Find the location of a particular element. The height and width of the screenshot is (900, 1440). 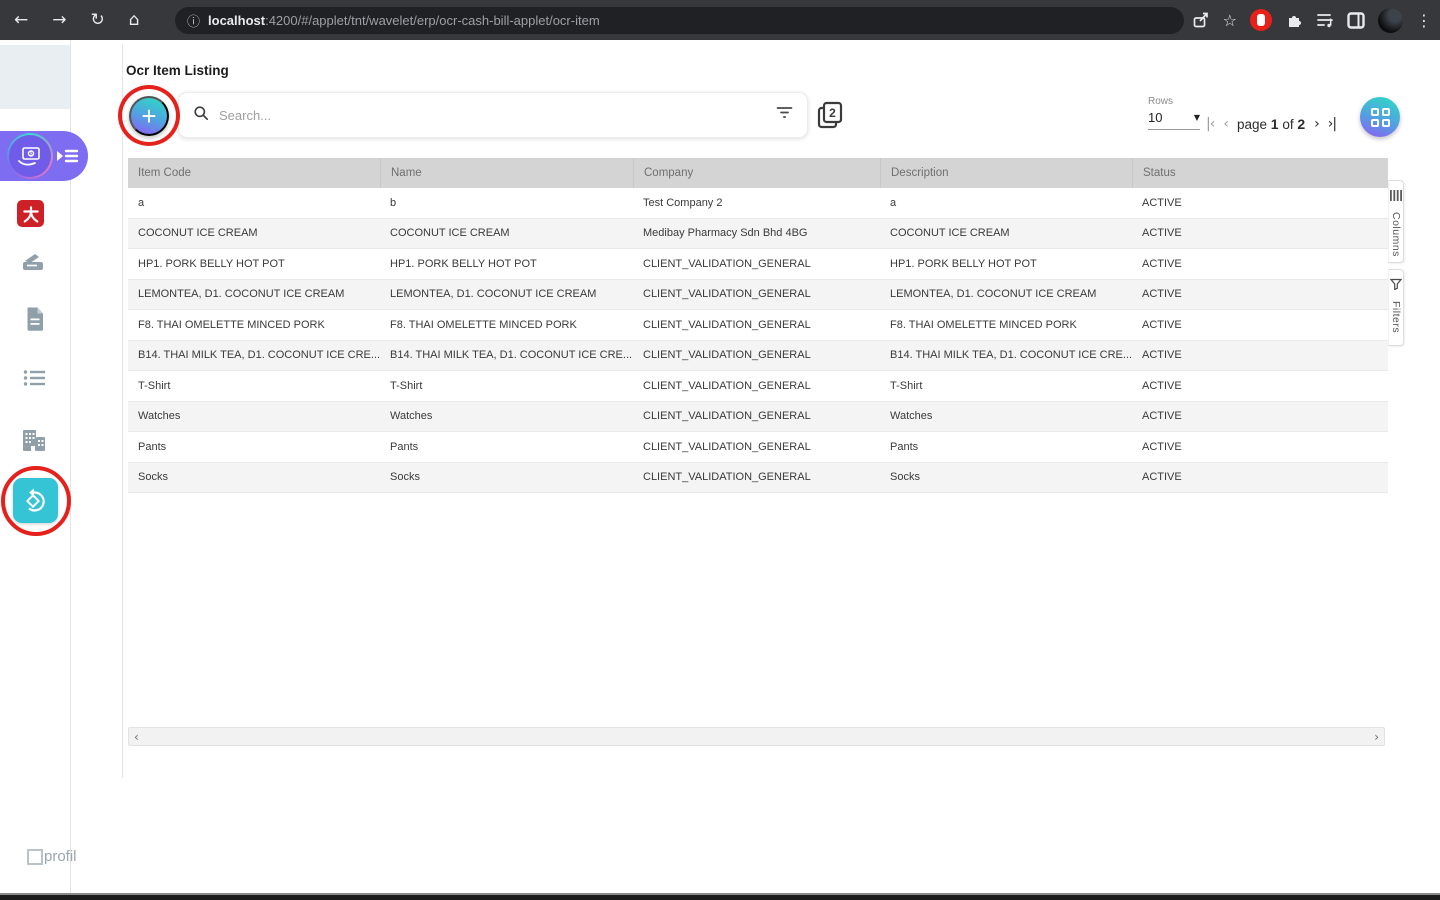

rows-per-page-select: 10 ▼ is located at coordinates (1174, 120).